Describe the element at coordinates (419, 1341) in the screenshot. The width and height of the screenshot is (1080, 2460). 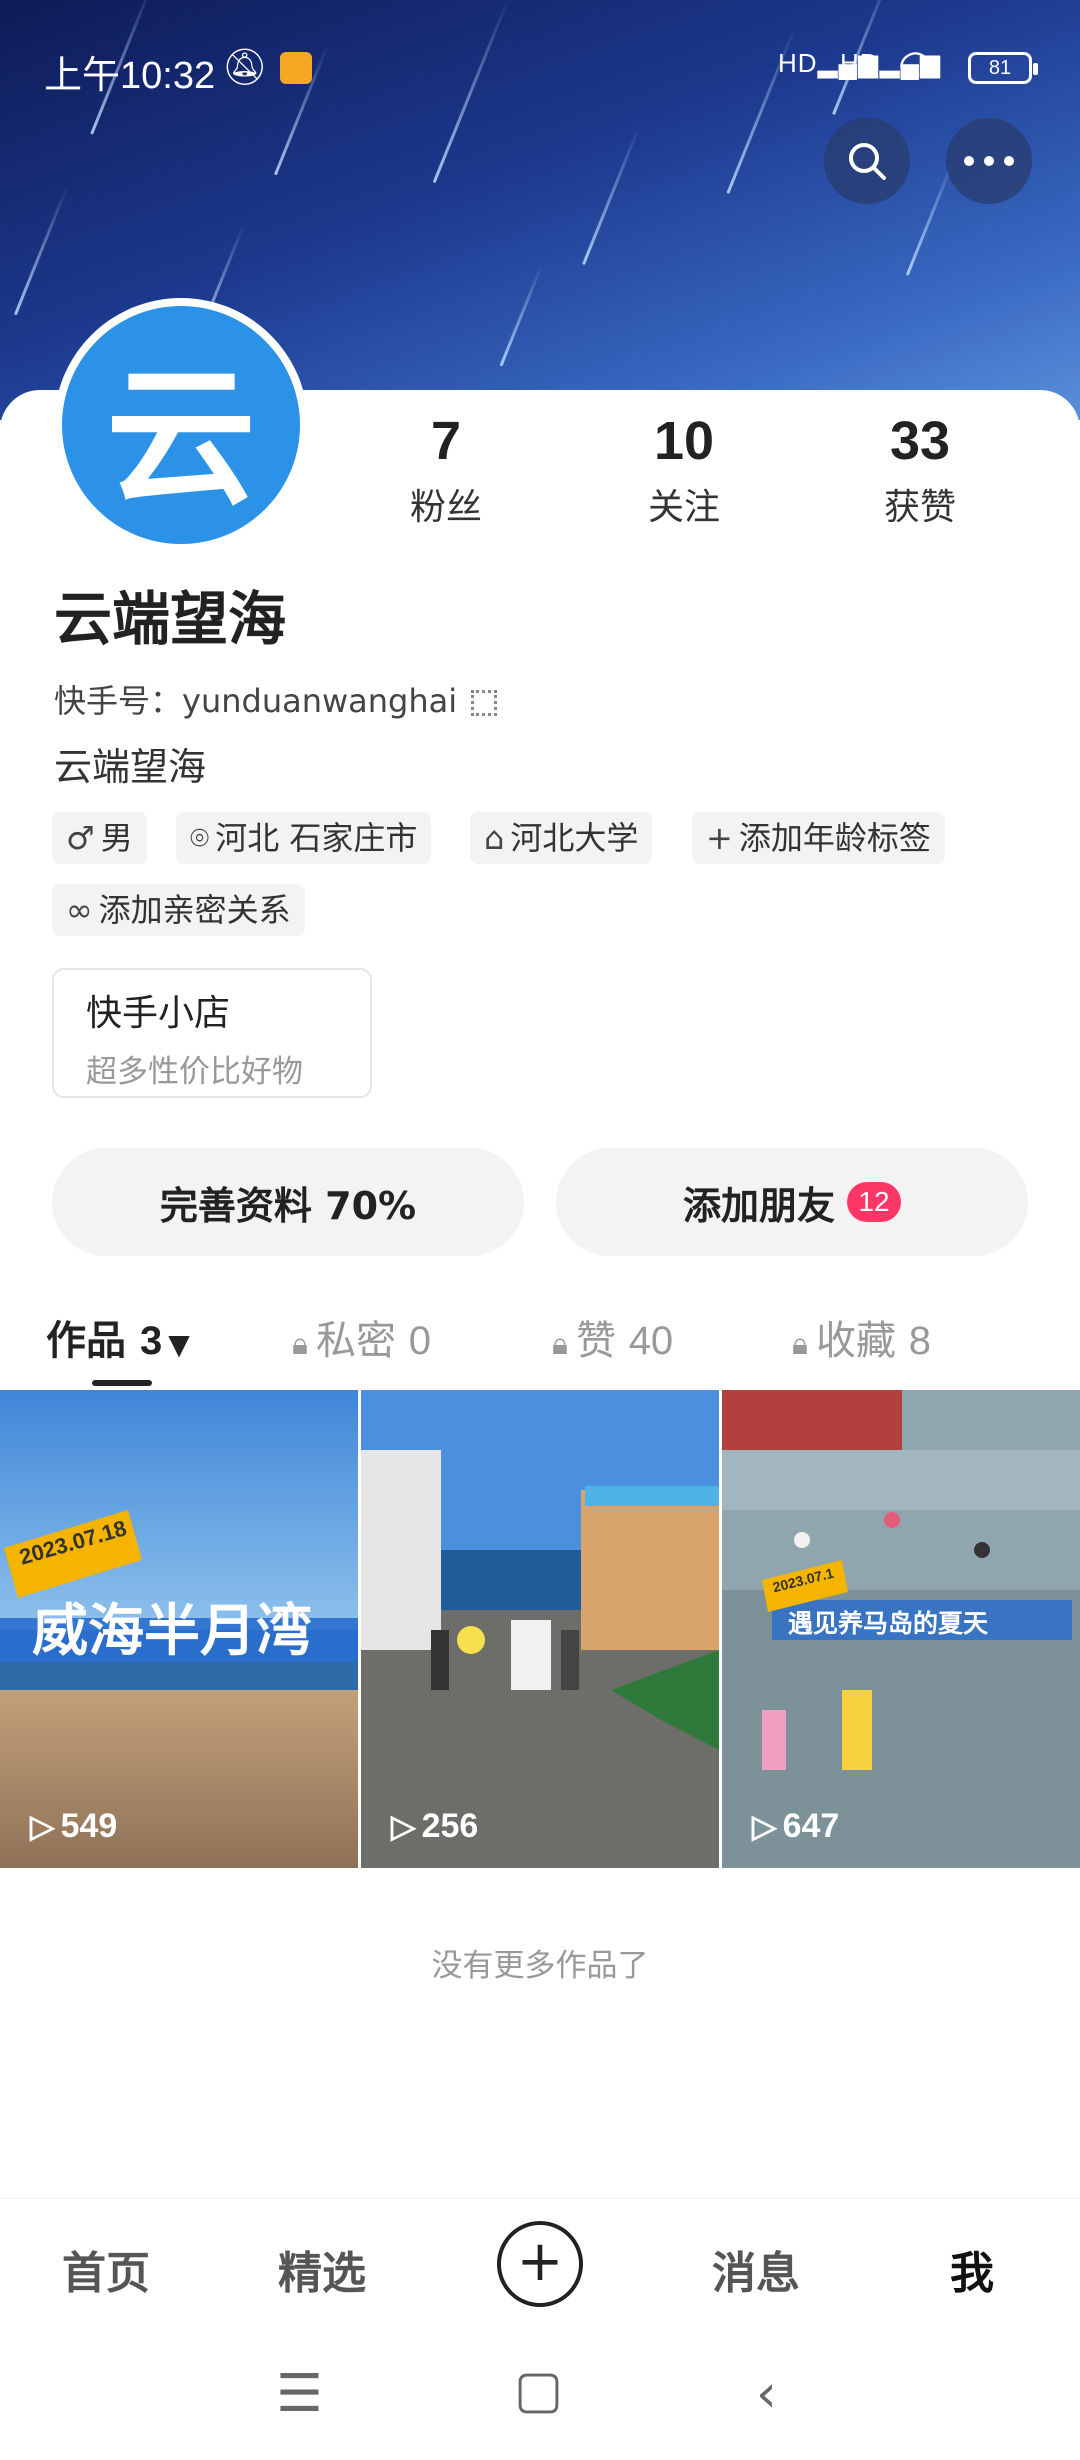
I see `tab-private-count: 0` at that location.